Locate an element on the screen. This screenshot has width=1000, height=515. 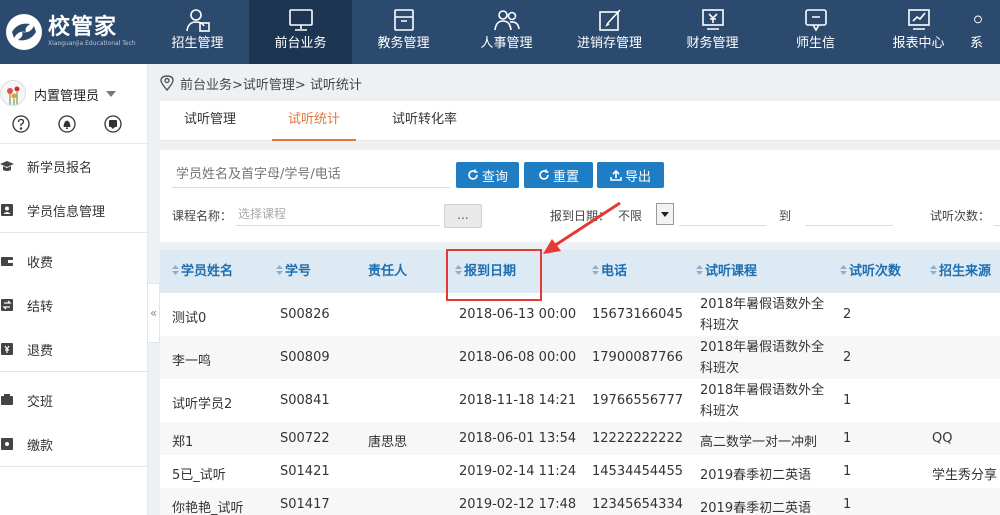
sidebar: 内置管理员 新学员报名 学员信息管理 收费 结转 退费 交班 缴款 is located at coordinates (74, 289).